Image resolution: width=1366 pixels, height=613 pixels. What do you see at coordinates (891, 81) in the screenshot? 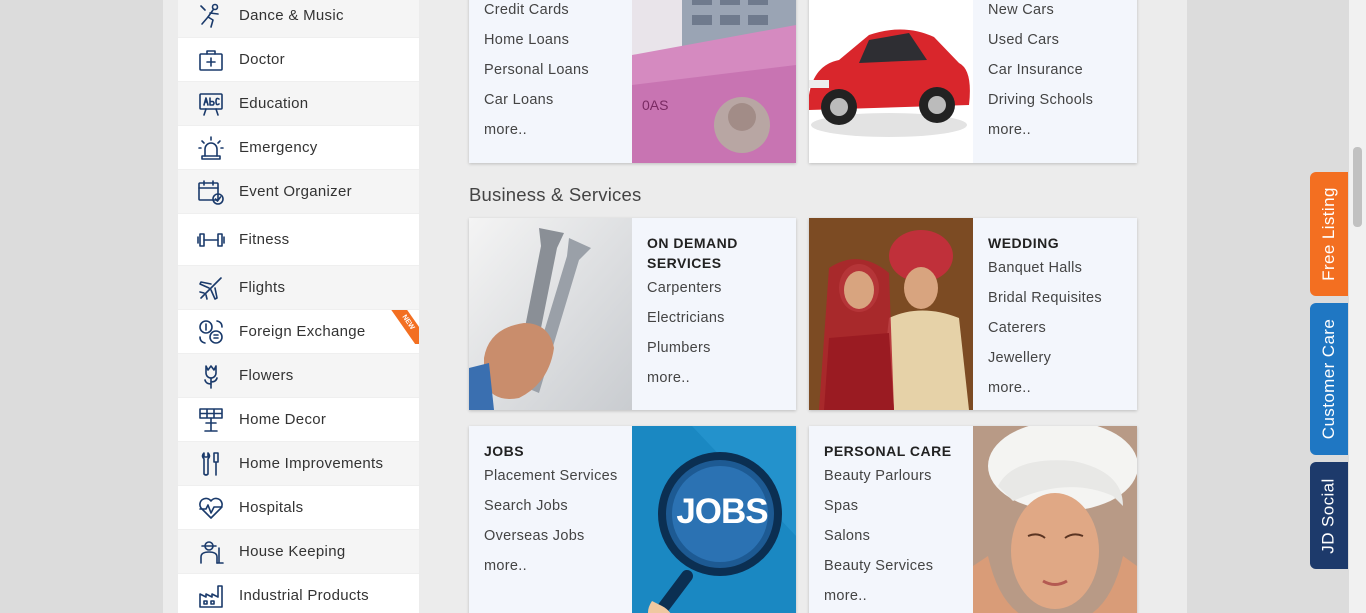
I see `car-image` at bounding box center [891, 81].